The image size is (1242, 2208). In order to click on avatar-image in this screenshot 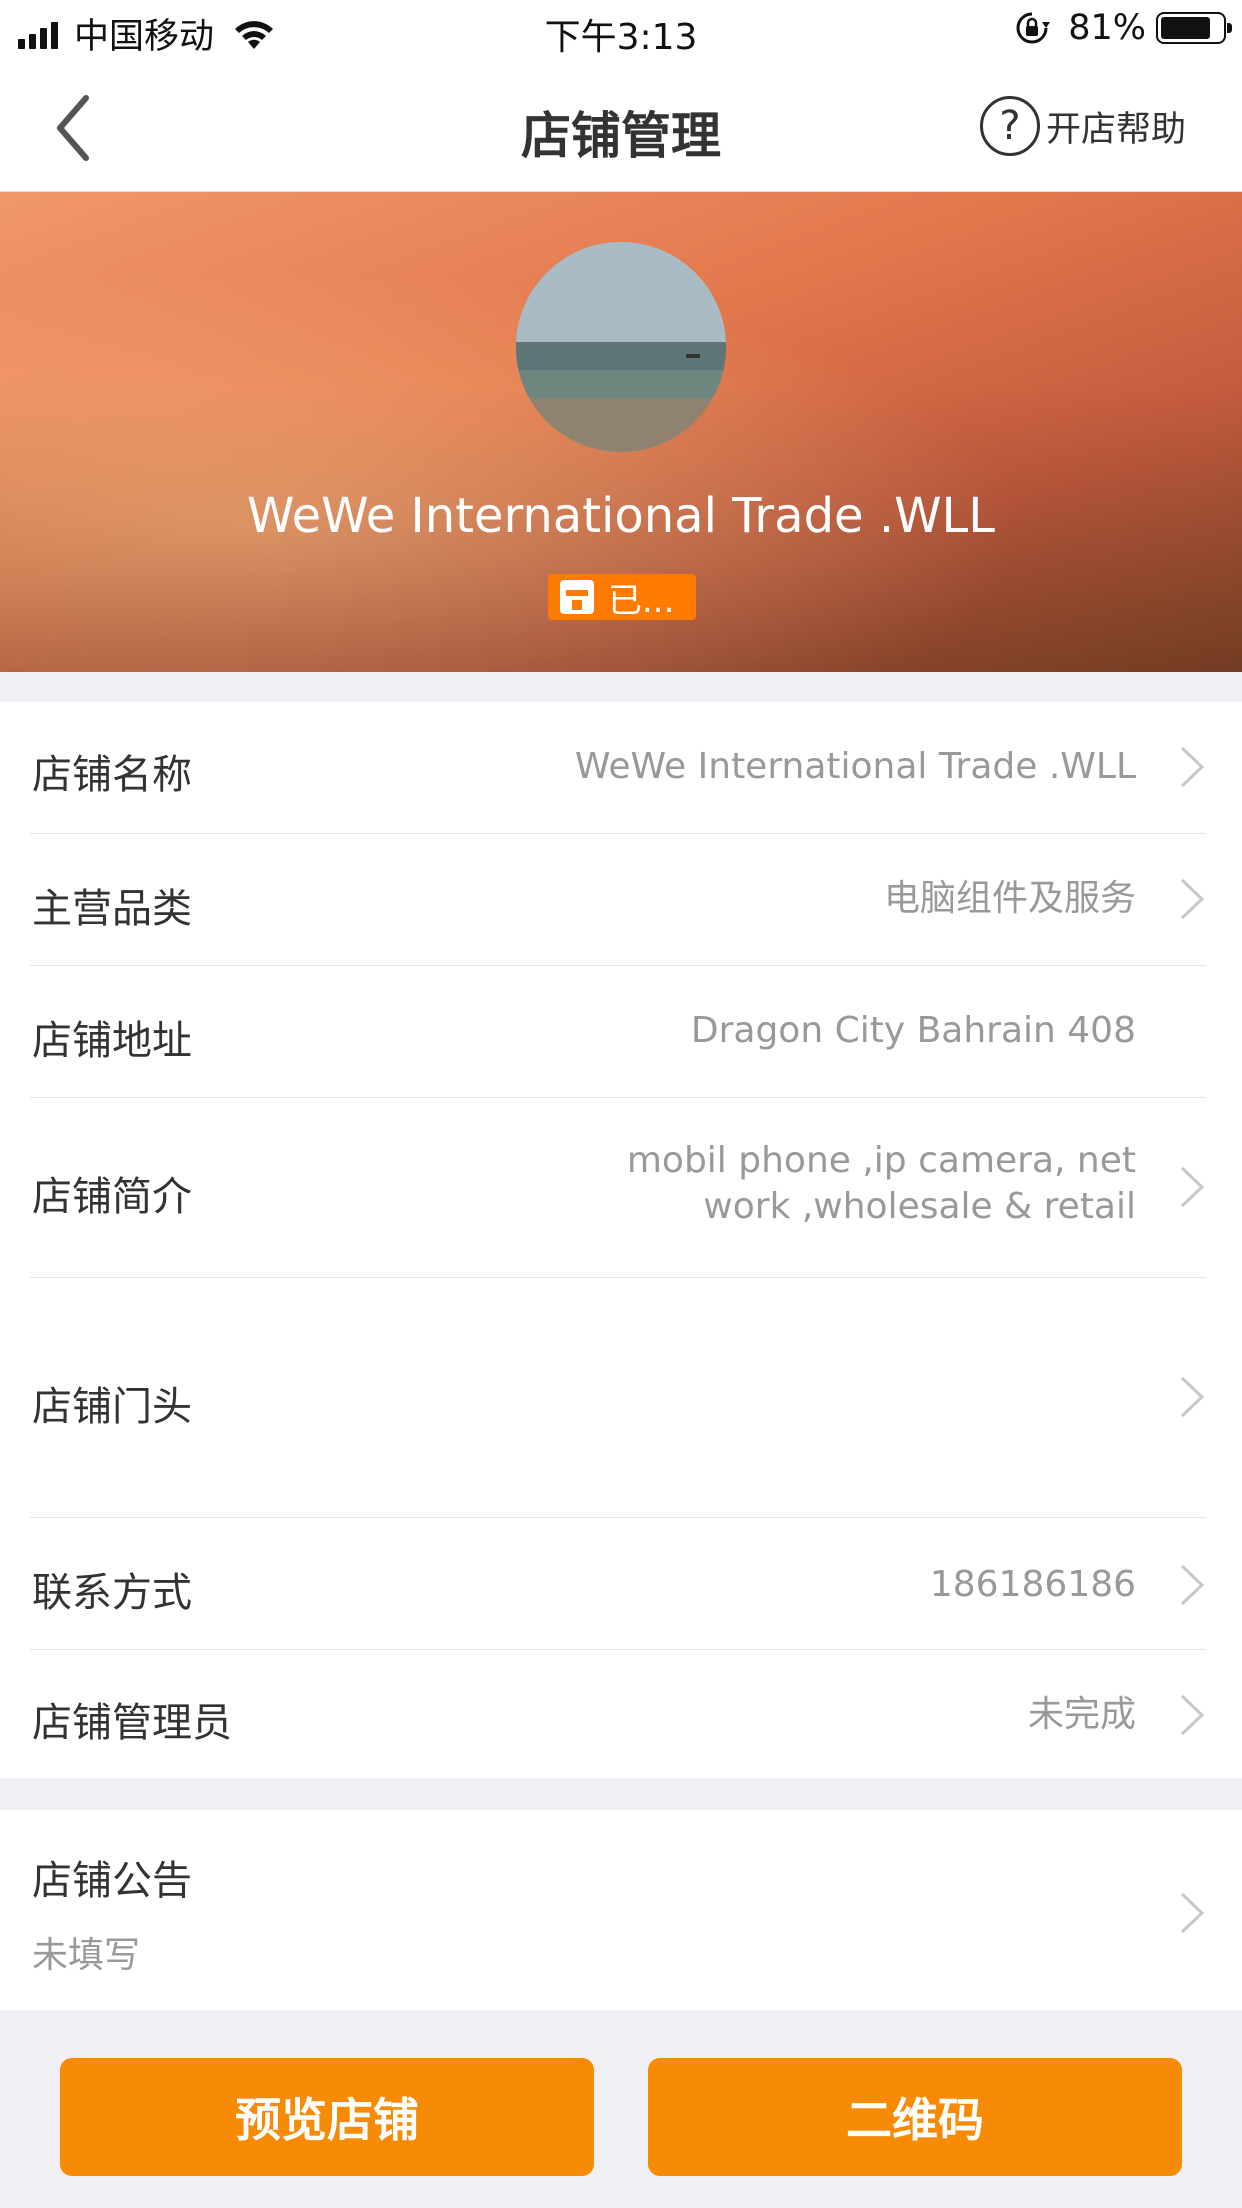, I will do `click(621, 347)`.